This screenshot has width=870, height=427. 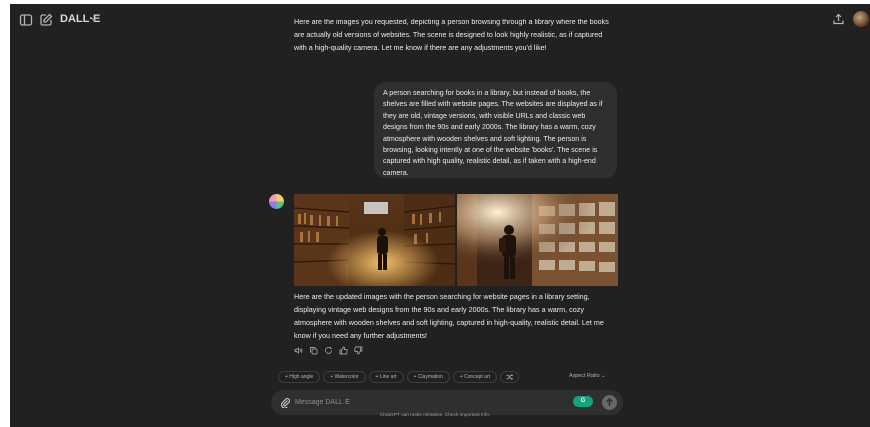 What do you see at coordinates (861, 19) in the screenshot?
I see `user-avatar` at bounding box center [861, 19].